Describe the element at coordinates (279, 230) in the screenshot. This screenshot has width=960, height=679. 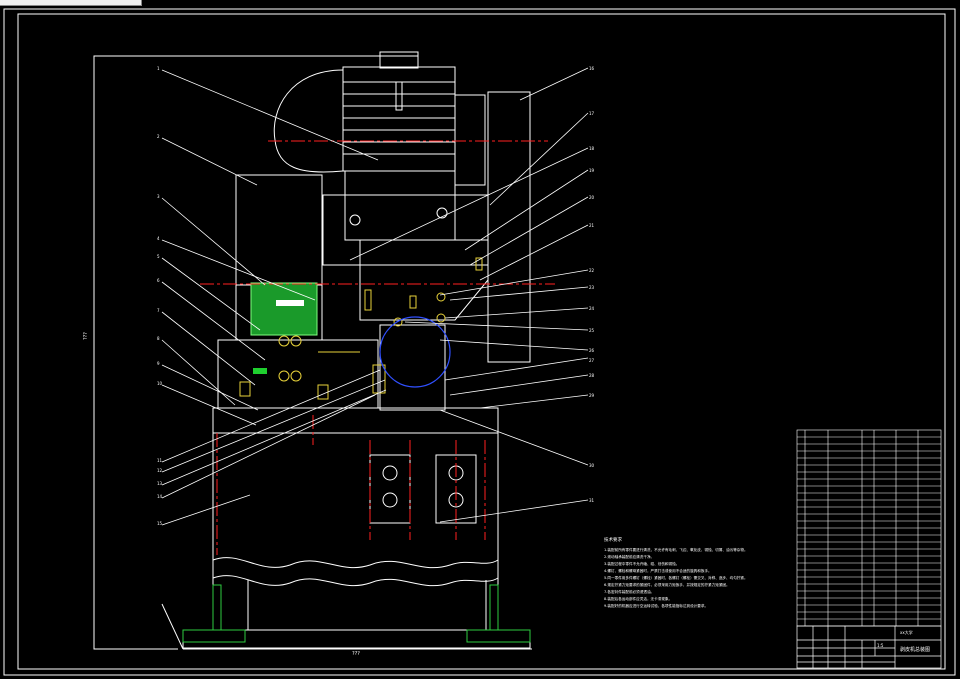
I see `gearbox-body` at that location.